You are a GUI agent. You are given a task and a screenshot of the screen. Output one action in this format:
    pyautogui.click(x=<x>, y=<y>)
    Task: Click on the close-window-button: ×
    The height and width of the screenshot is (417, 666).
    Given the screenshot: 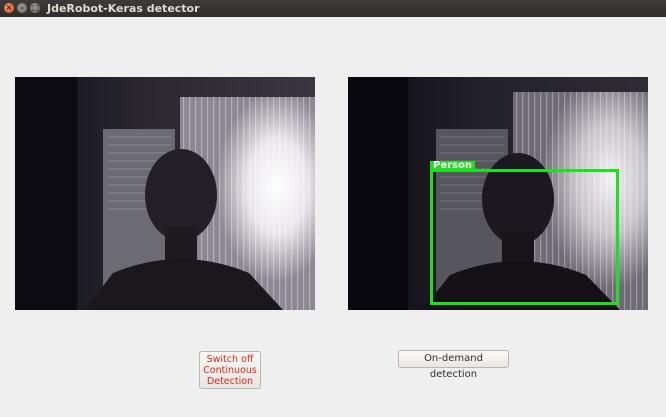 What is the action you would take?
    pyautogui.click(x=9, y=8)
    